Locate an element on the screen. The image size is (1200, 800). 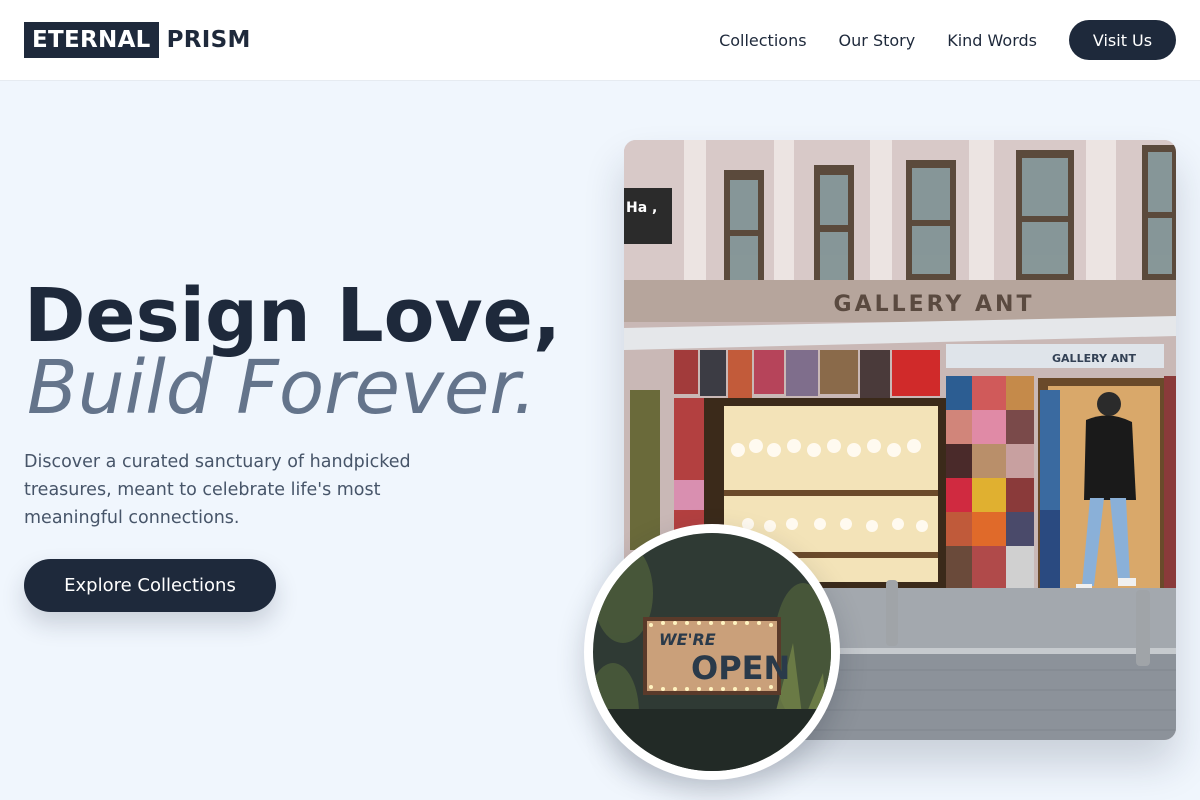
open-sign-photo: WE'RE OPEN is located at coordinates (712, 652).